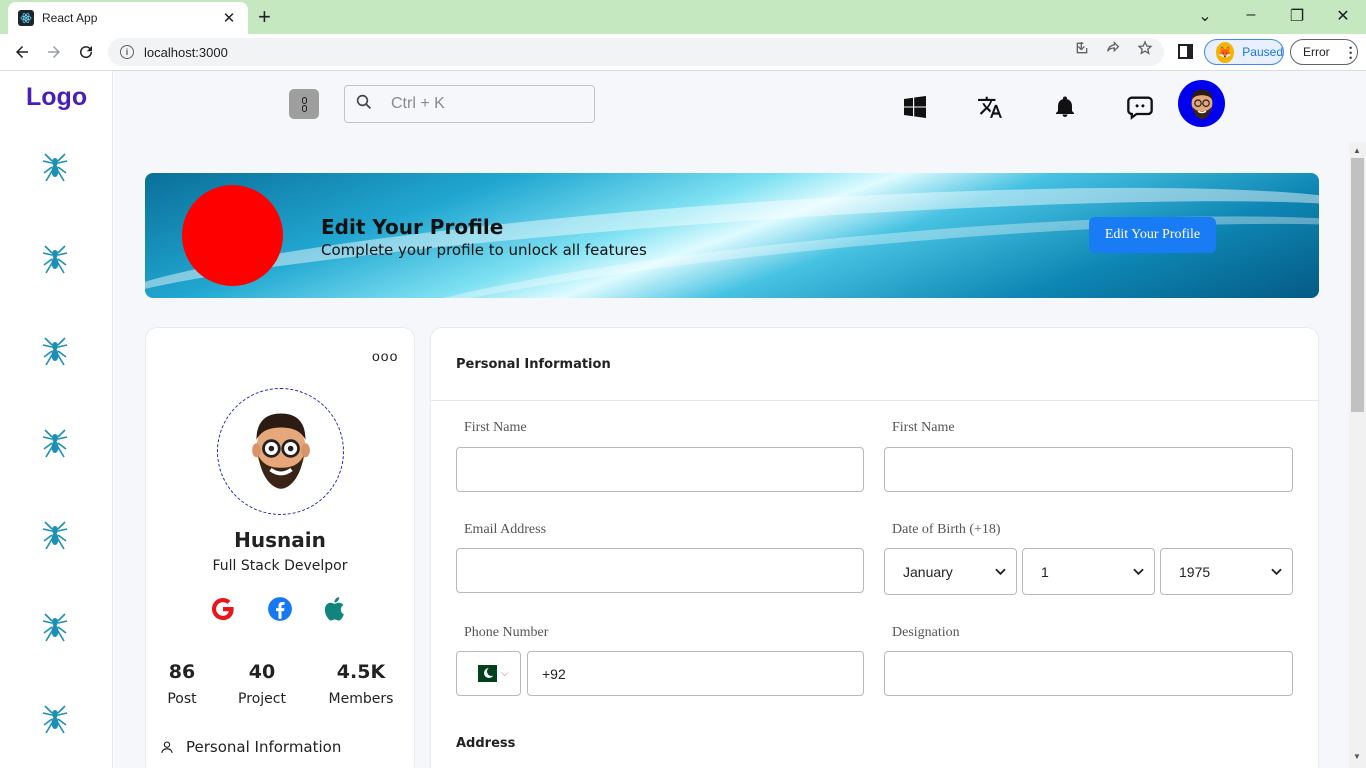 This screenshot has height=768, width=1366. Describe the element at coordinates (280, 451) in the screenshot. I see `profile-avatar` at that location.